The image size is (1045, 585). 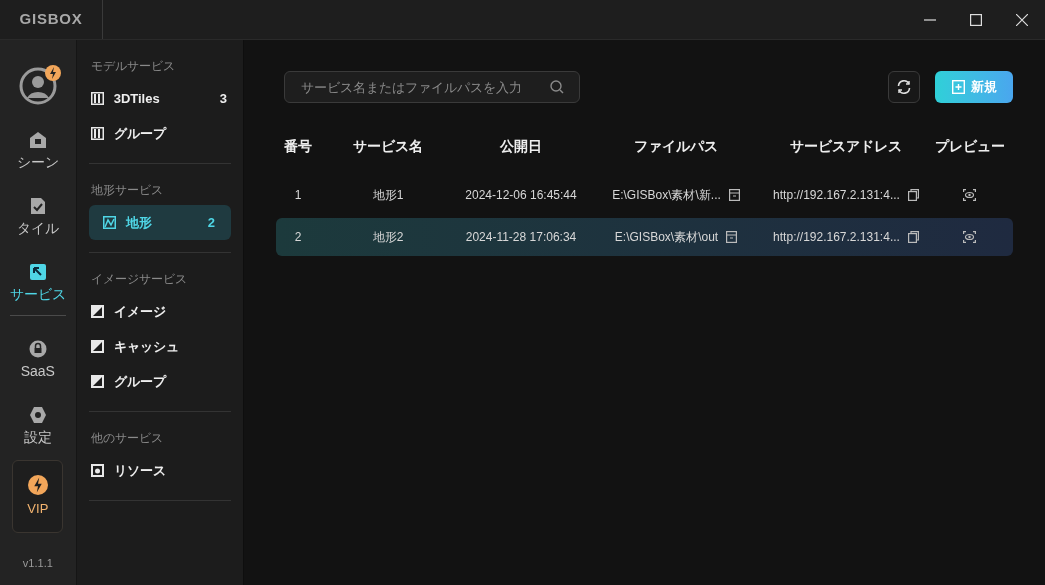 What do you see at coordinates (1022, 19) in the screenshot?
I see `close-icon` at bounding box center [1022, 19].